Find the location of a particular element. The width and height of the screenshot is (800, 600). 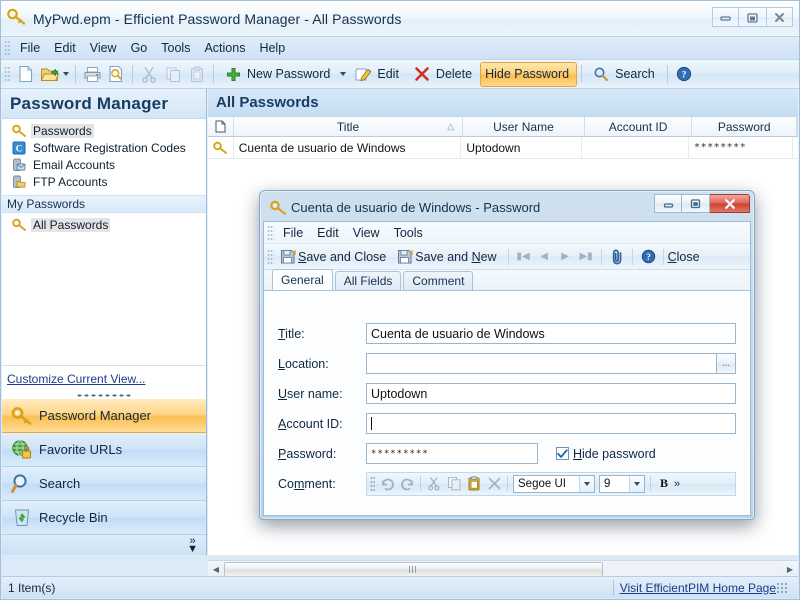

menu-help: Help is located at coordinates (272, 48).